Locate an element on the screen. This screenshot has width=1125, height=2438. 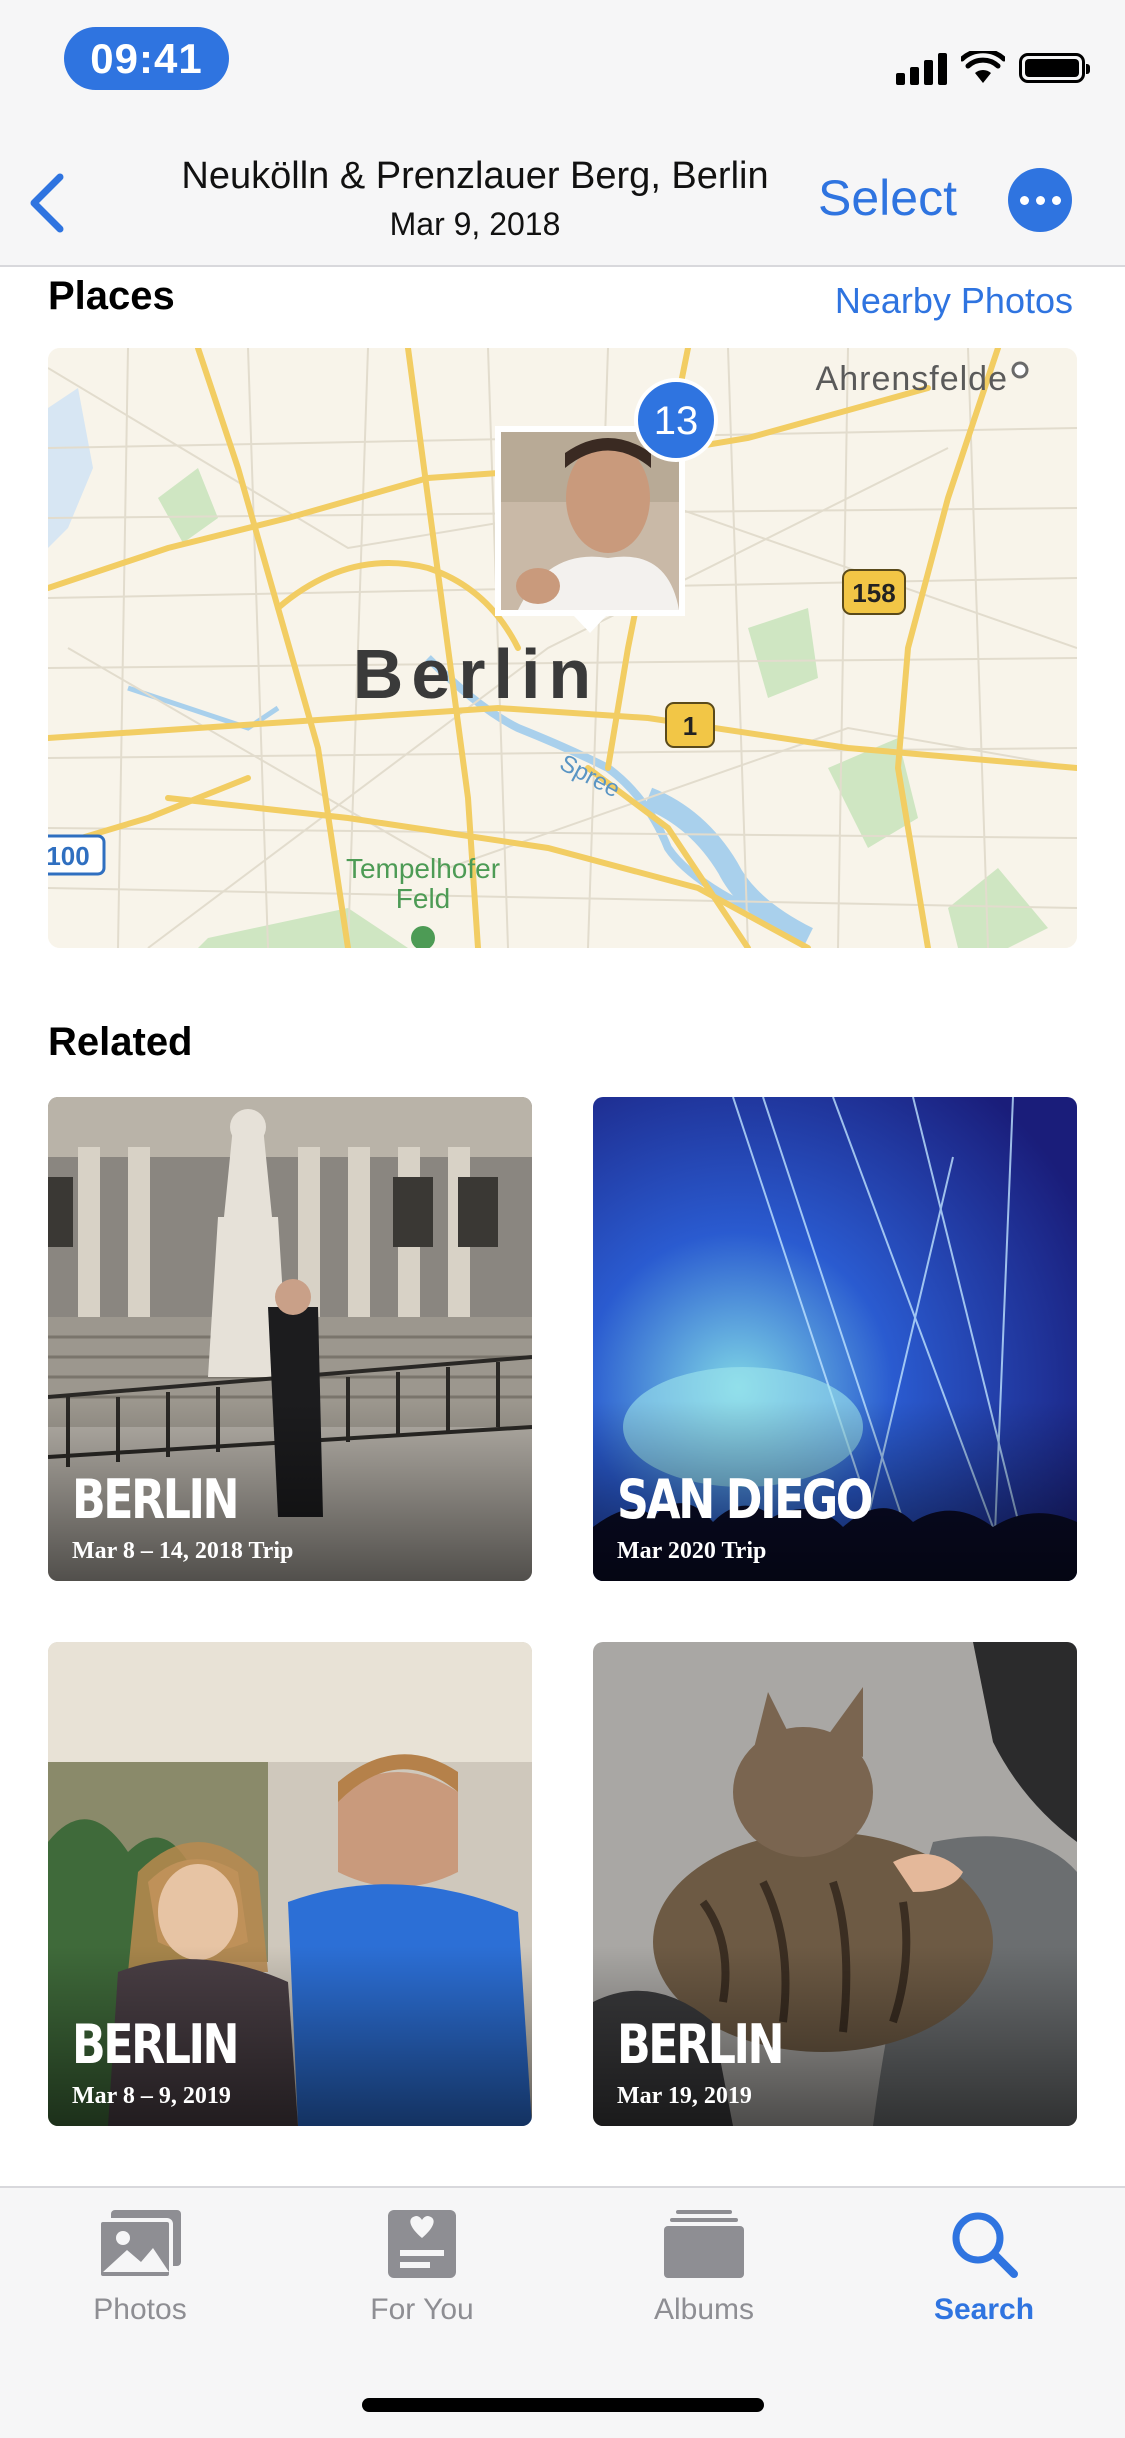
tab-label: Albums is located at coordinates (704, 2309).